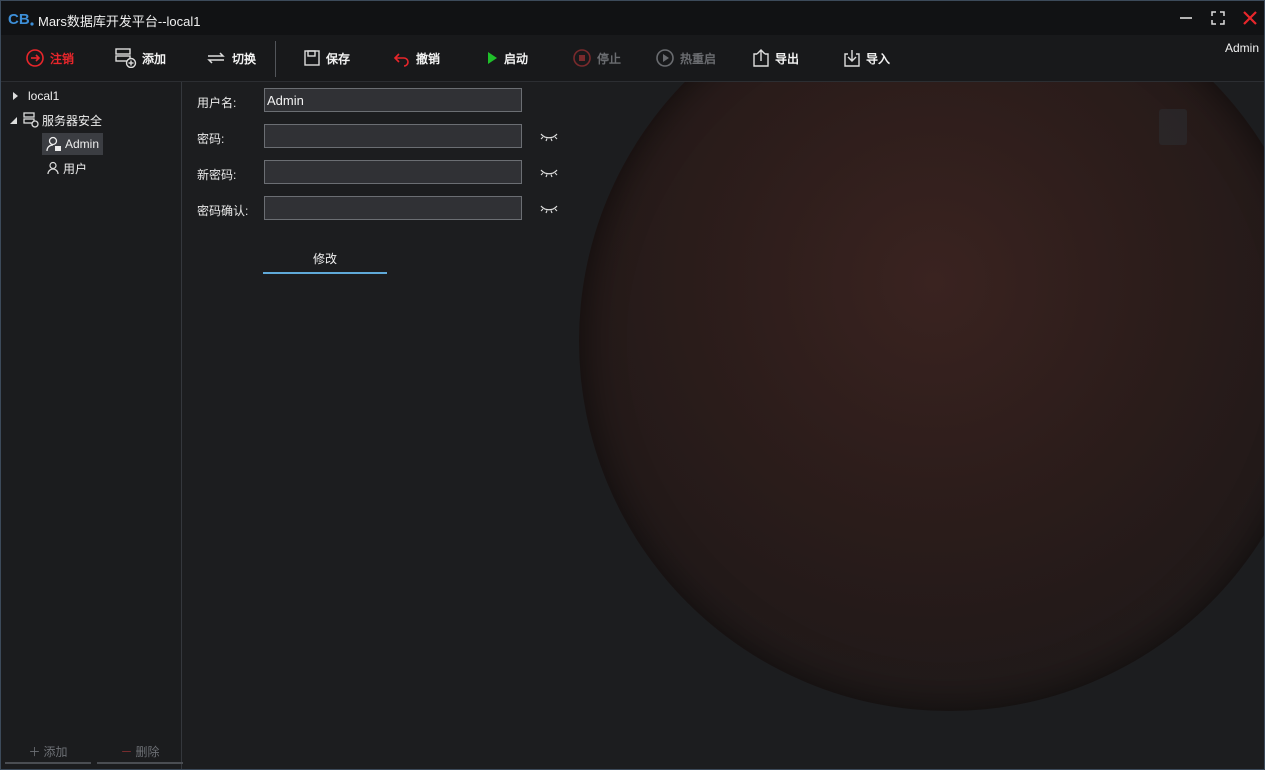 This screenshot has width=1265, height=770. What do you see at coordinates (787, 58) in the screenshot?
I see `export-label: 导出` at bounding box center [787, 58].